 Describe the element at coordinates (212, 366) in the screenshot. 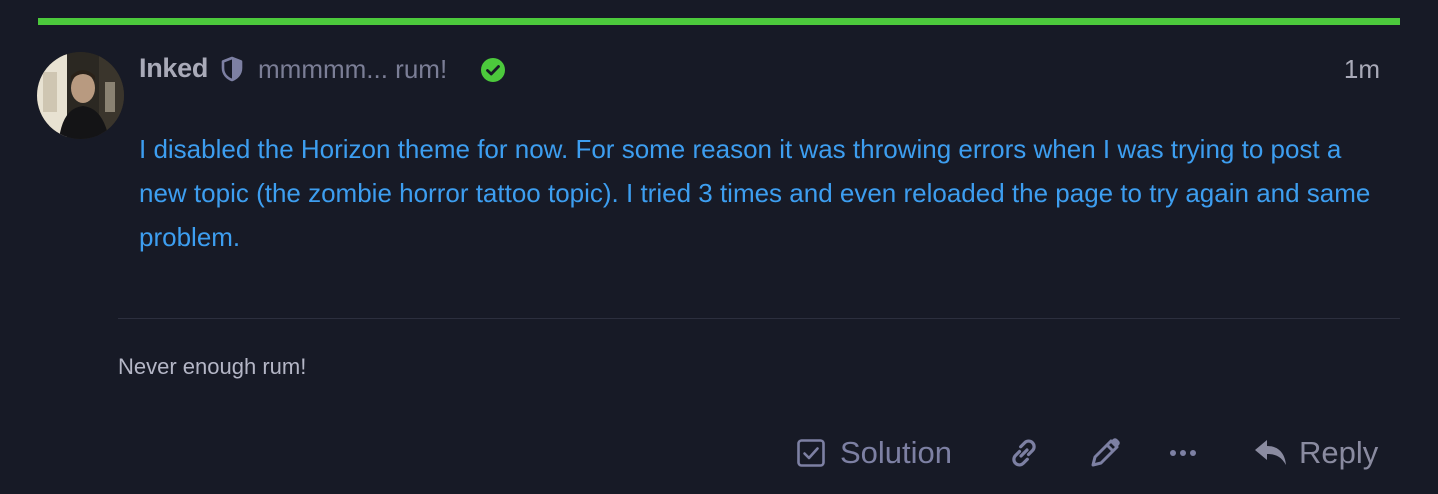

I see `user-signature: Never enough rum!` at that location.